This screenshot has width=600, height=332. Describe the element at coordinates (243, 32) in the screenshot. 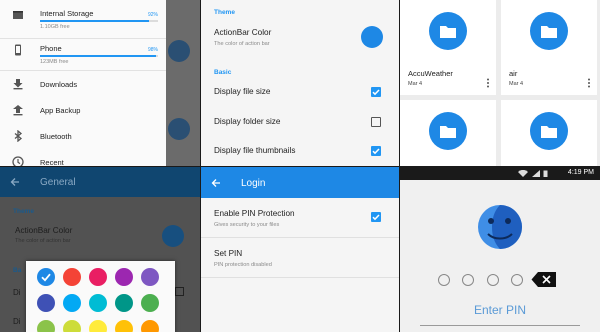

I see `setting-title: ActionBar Color` at that location.